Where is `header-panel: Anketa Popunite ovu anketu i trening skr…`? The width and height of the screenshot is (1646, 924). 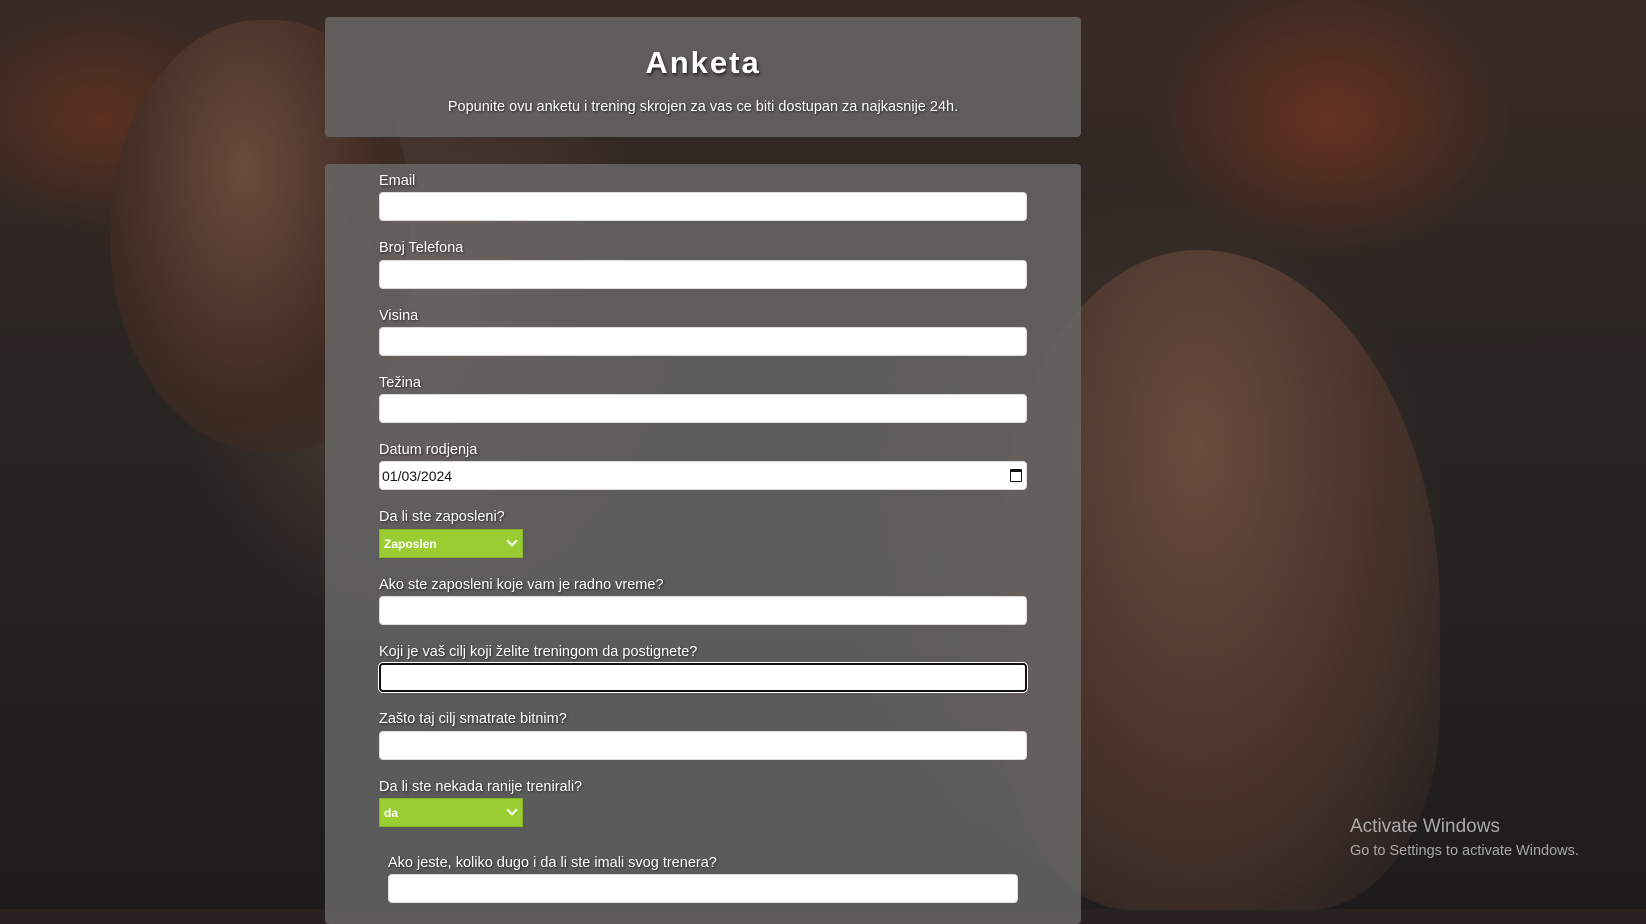 header-panel: Anketa Popunite ovu anketu i trening skr… is located at coordinates (703, 77).